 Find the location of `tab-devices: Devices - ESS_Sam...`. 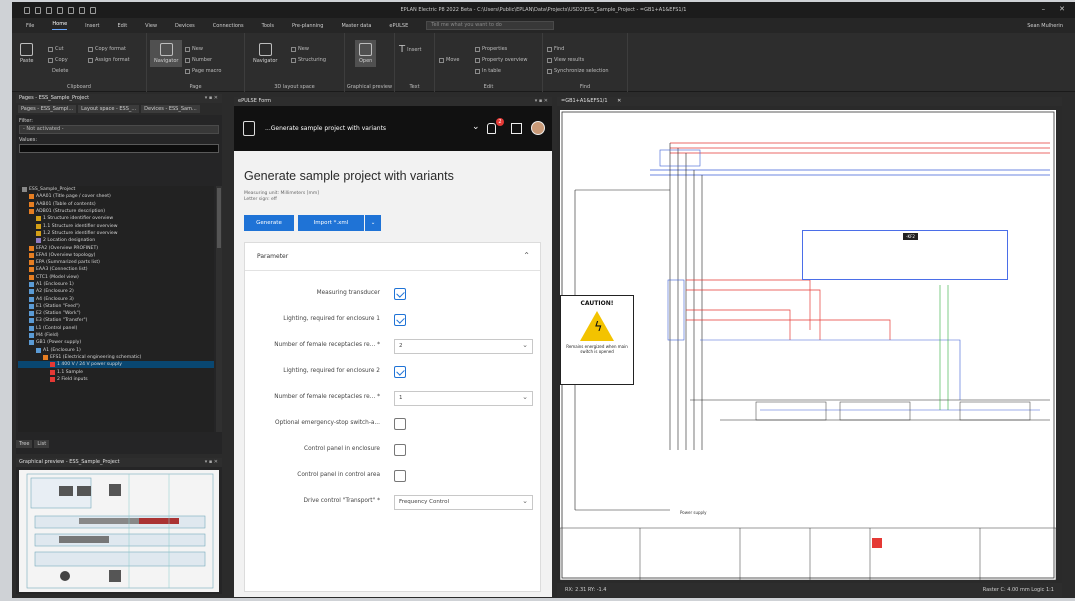

tab-devices: Devices - ESS_Sam... is located at coordinates (170, 109).